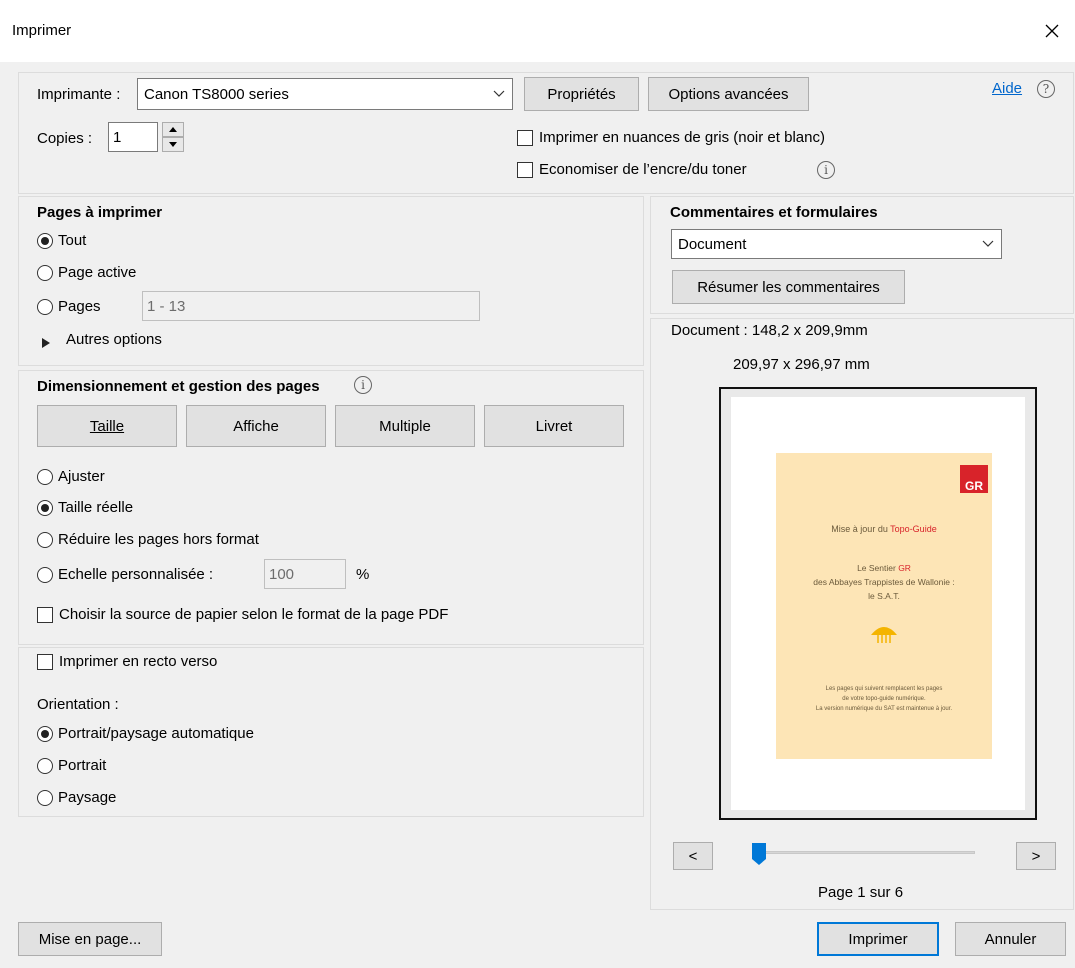 Image resolution: width=1075 pixels, height=968 pixels. Describe the element at coordinates (45, 798) in the screenshot. I see `orientation-landscape-radio` at that location.